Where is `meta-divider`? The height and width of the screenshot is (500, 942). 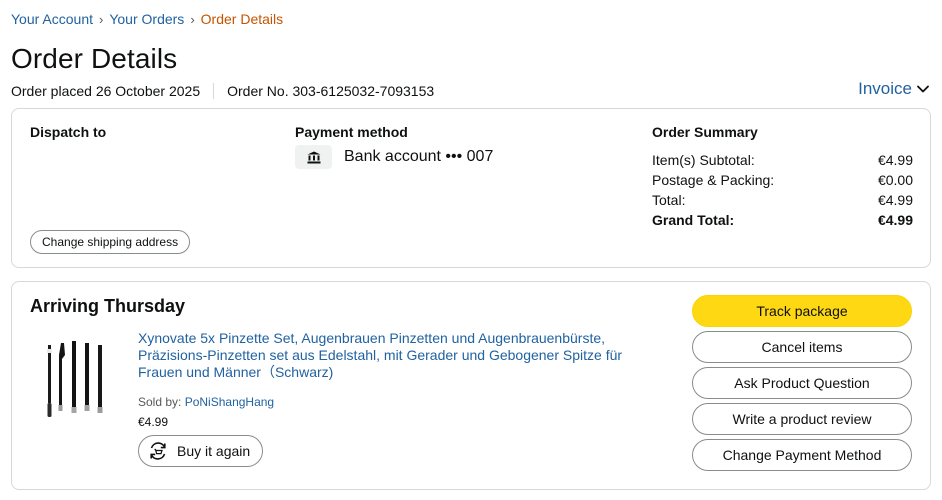
meta-divider is located at coordinates (214, 91).